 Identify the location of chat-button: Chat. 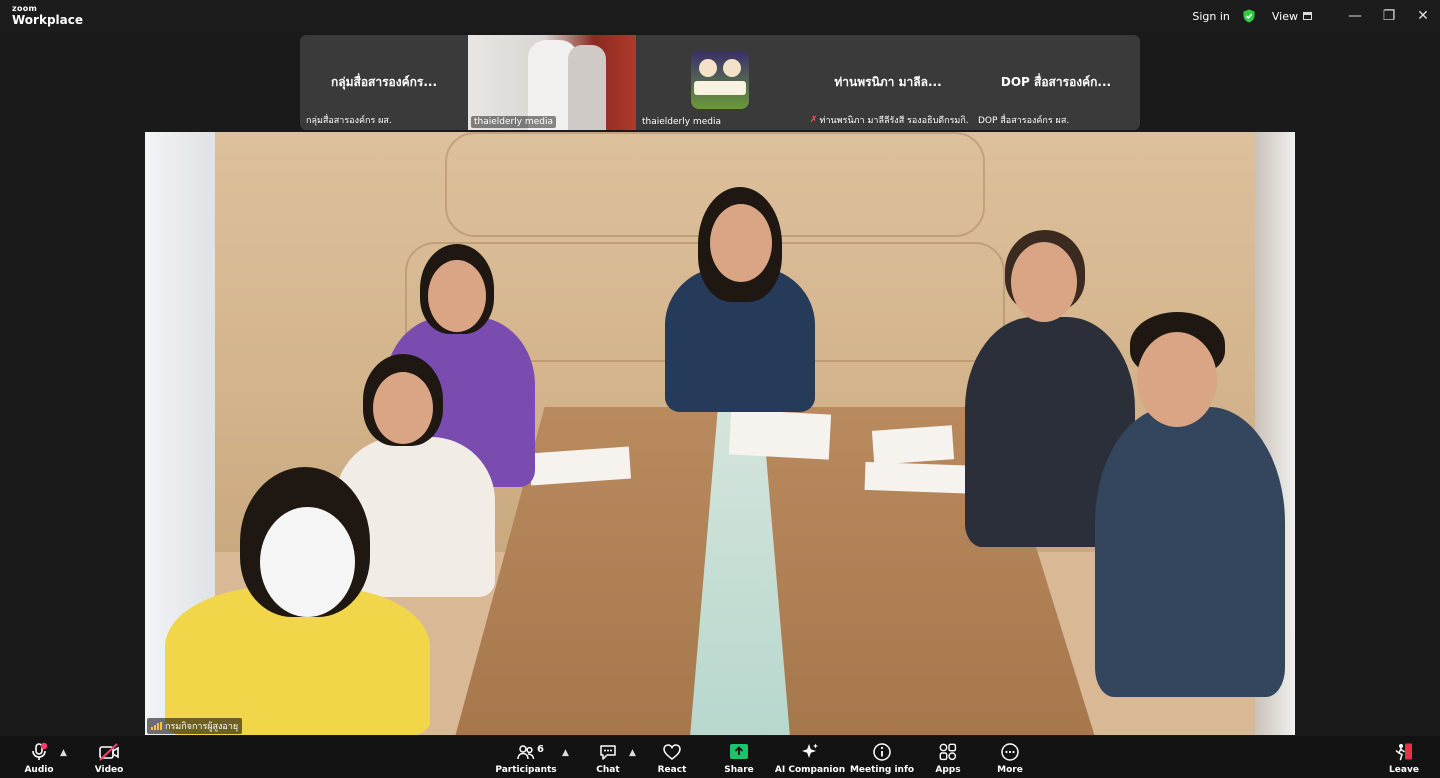
(608, 757).